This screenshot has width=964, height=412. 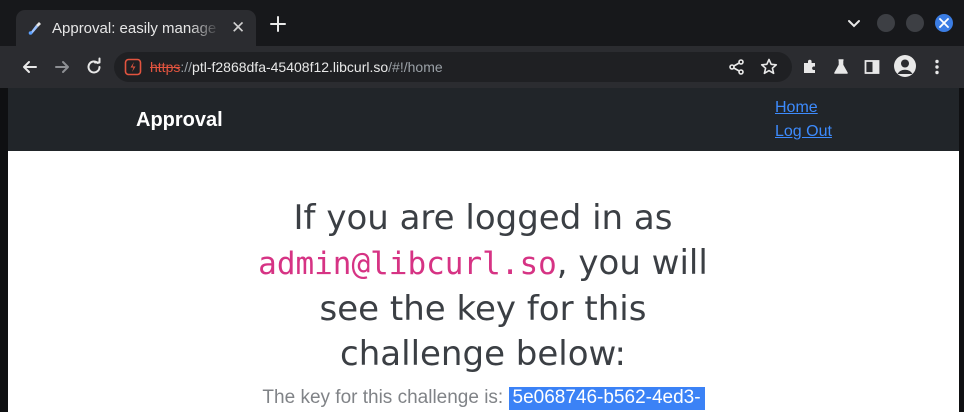 What do you see at coordinates (165, 67) in the screenshot?
I see `url-scheme: https` at bounding box center [165, 67].